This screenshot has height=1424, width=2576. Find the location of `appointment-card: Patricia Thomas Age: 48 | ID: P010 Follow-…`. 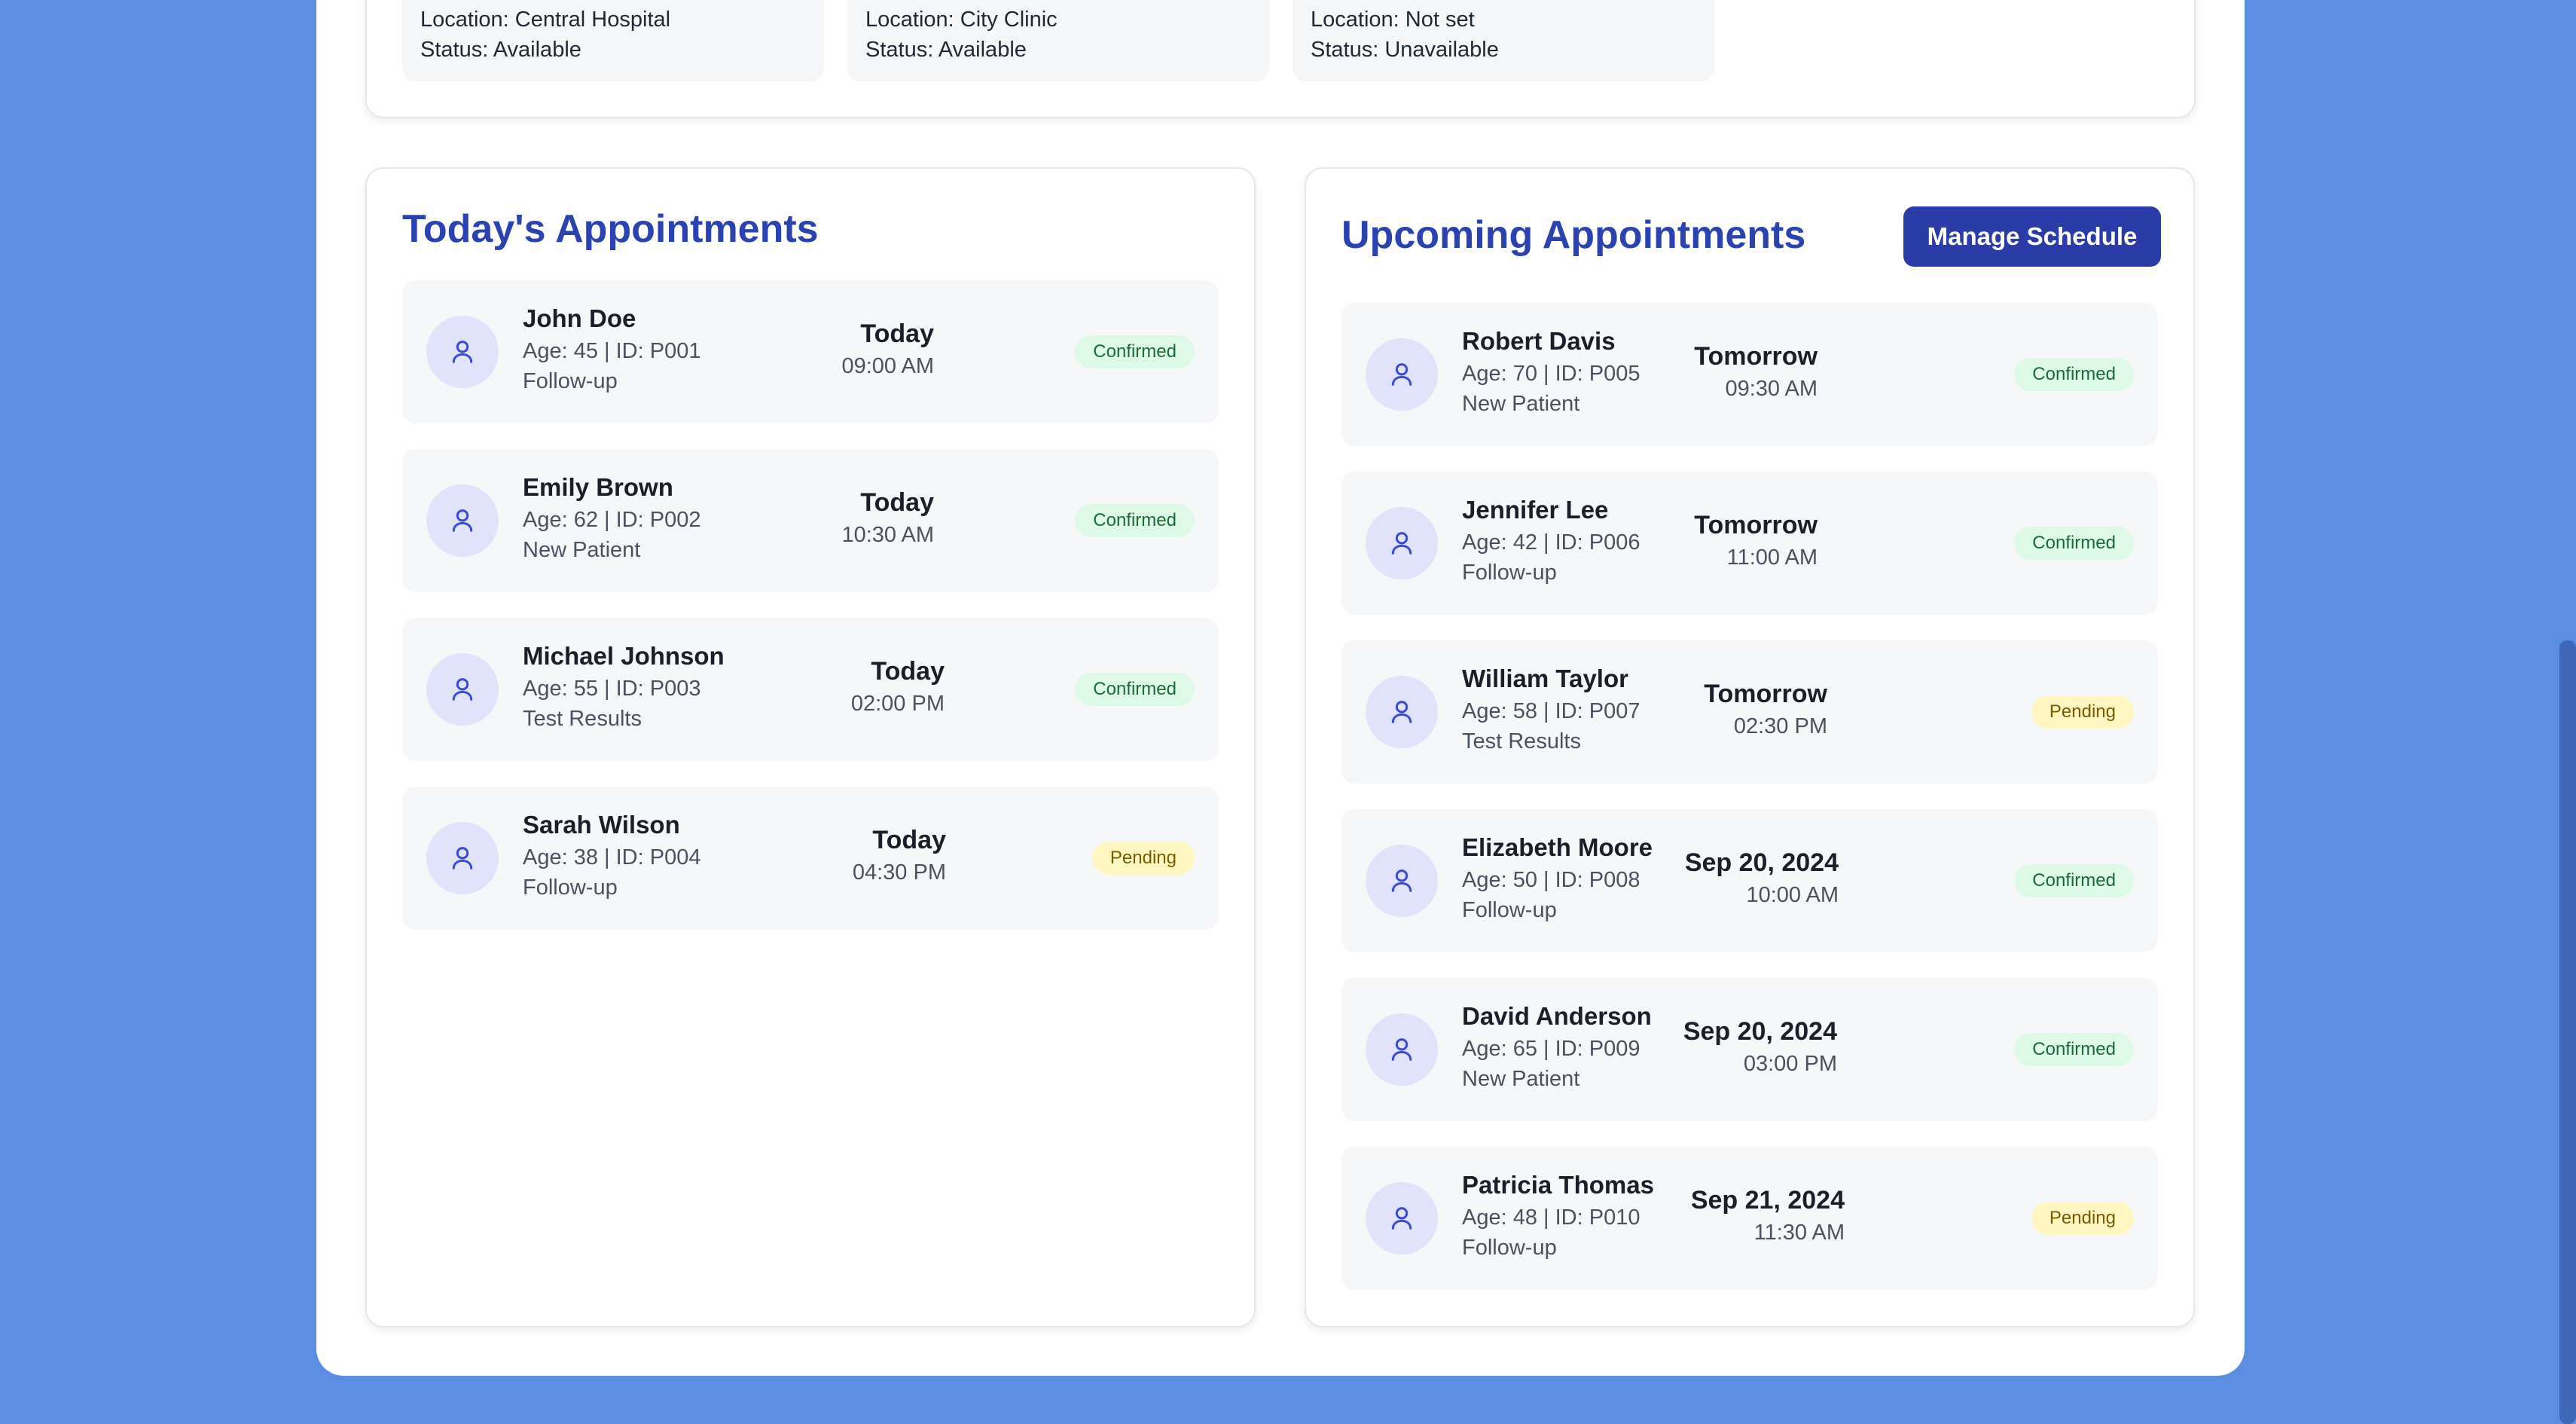

appointment-card: Patricia Thomas Age: 48 | ID: P010 Follow-… is located at coordinates (1750, 1219).